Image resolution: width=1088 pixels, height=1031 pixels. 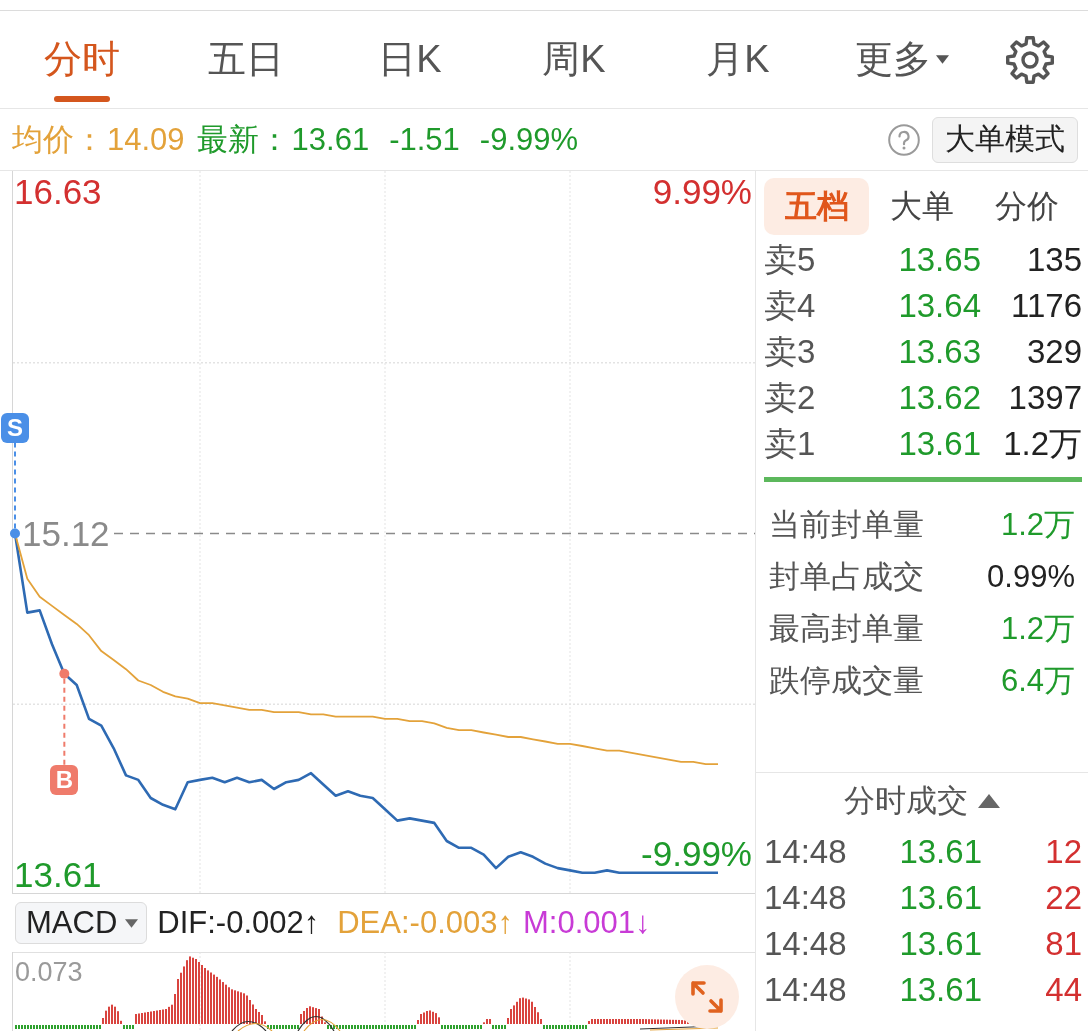 What do you see at coordinates (58, 139) in the screenshot?
I see `average-price-label: 均价：` at bounding box center [58, 139].